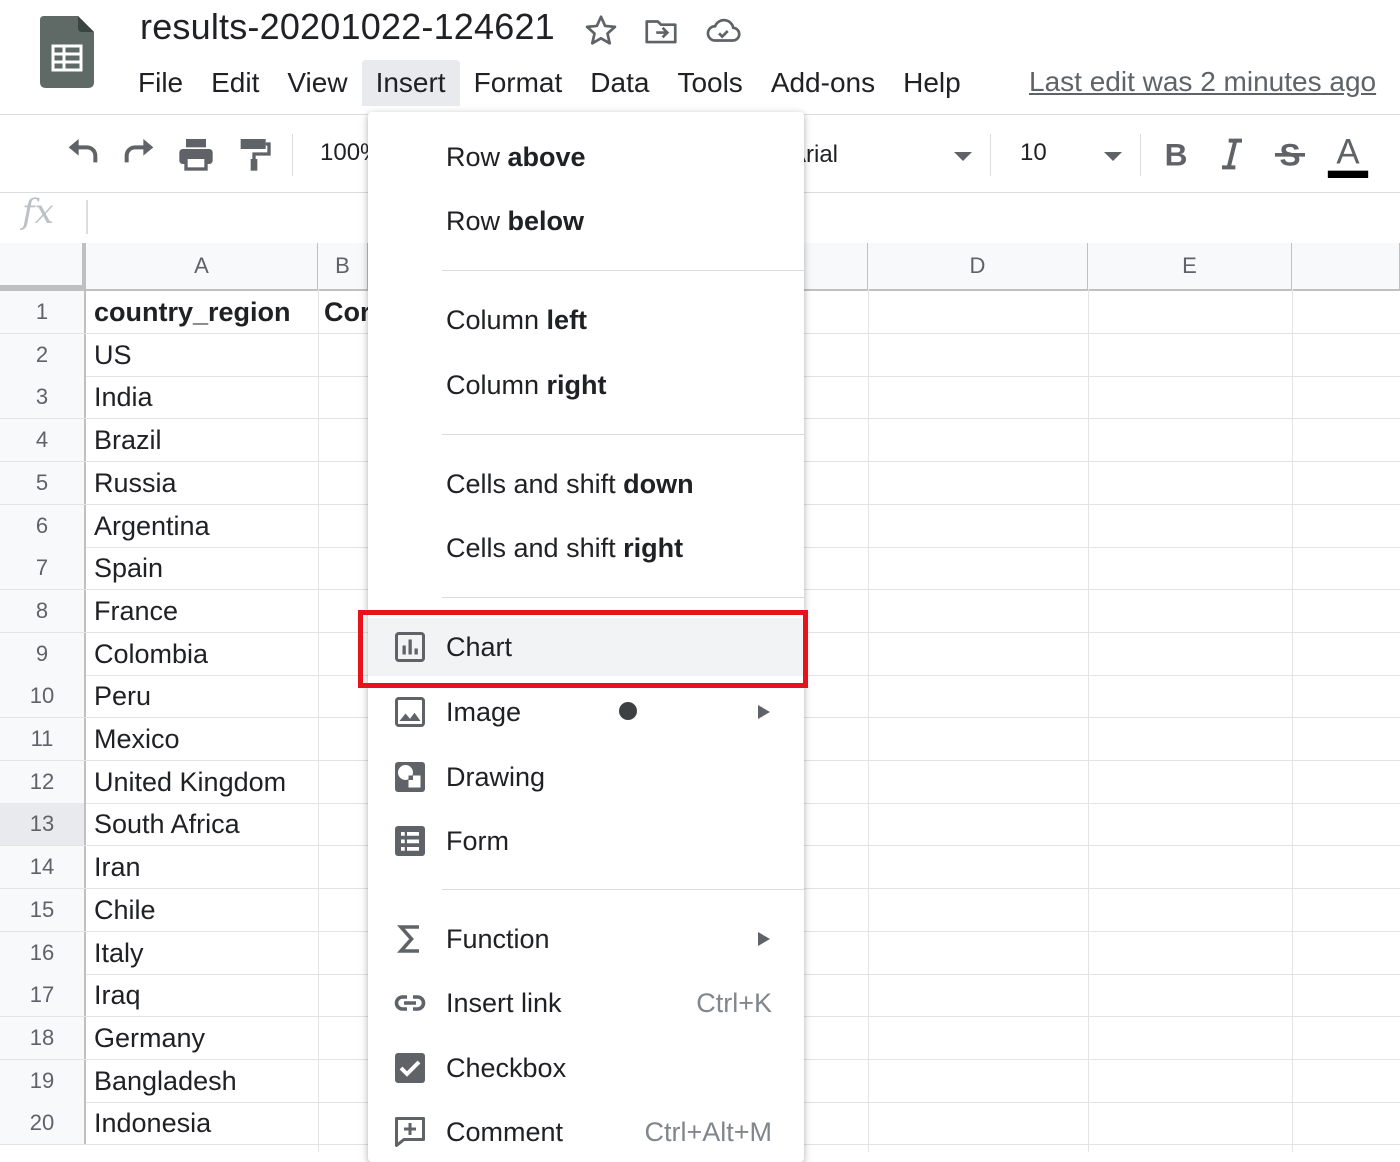 Image resolution: width=1400 pixels, height=1162 pixels. Describe the element at coordinates (292, 155) in the screenshot. I see `toolbar-separator` at that location.